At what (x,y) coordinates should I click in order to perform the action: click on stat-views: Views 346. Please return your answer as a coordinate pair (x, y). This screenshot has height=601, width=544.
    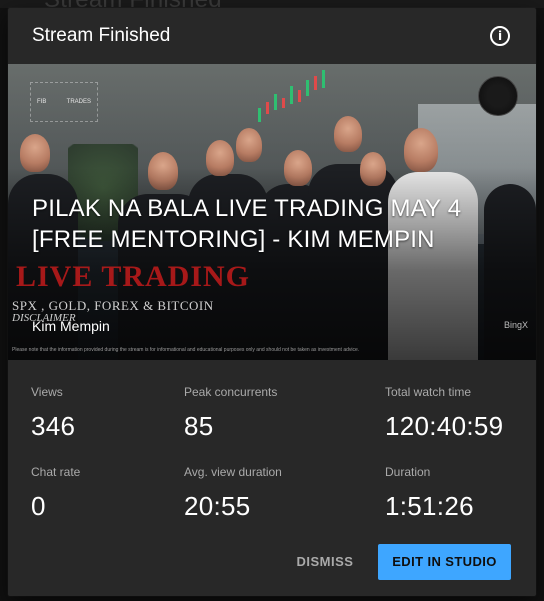
    Looking at the image, I should click on (53, 413).